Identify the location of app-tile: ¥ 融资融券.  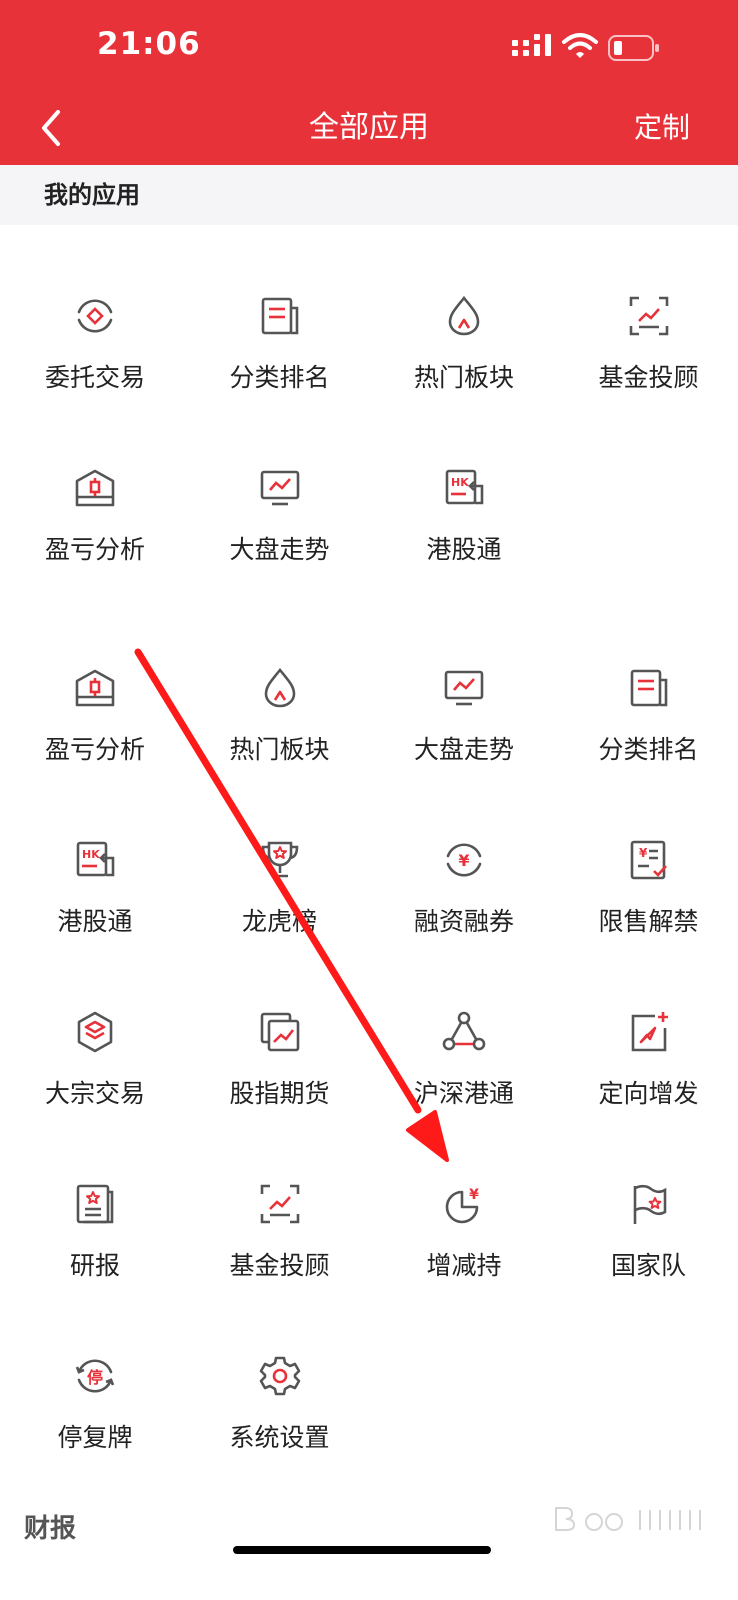
(461, 888).